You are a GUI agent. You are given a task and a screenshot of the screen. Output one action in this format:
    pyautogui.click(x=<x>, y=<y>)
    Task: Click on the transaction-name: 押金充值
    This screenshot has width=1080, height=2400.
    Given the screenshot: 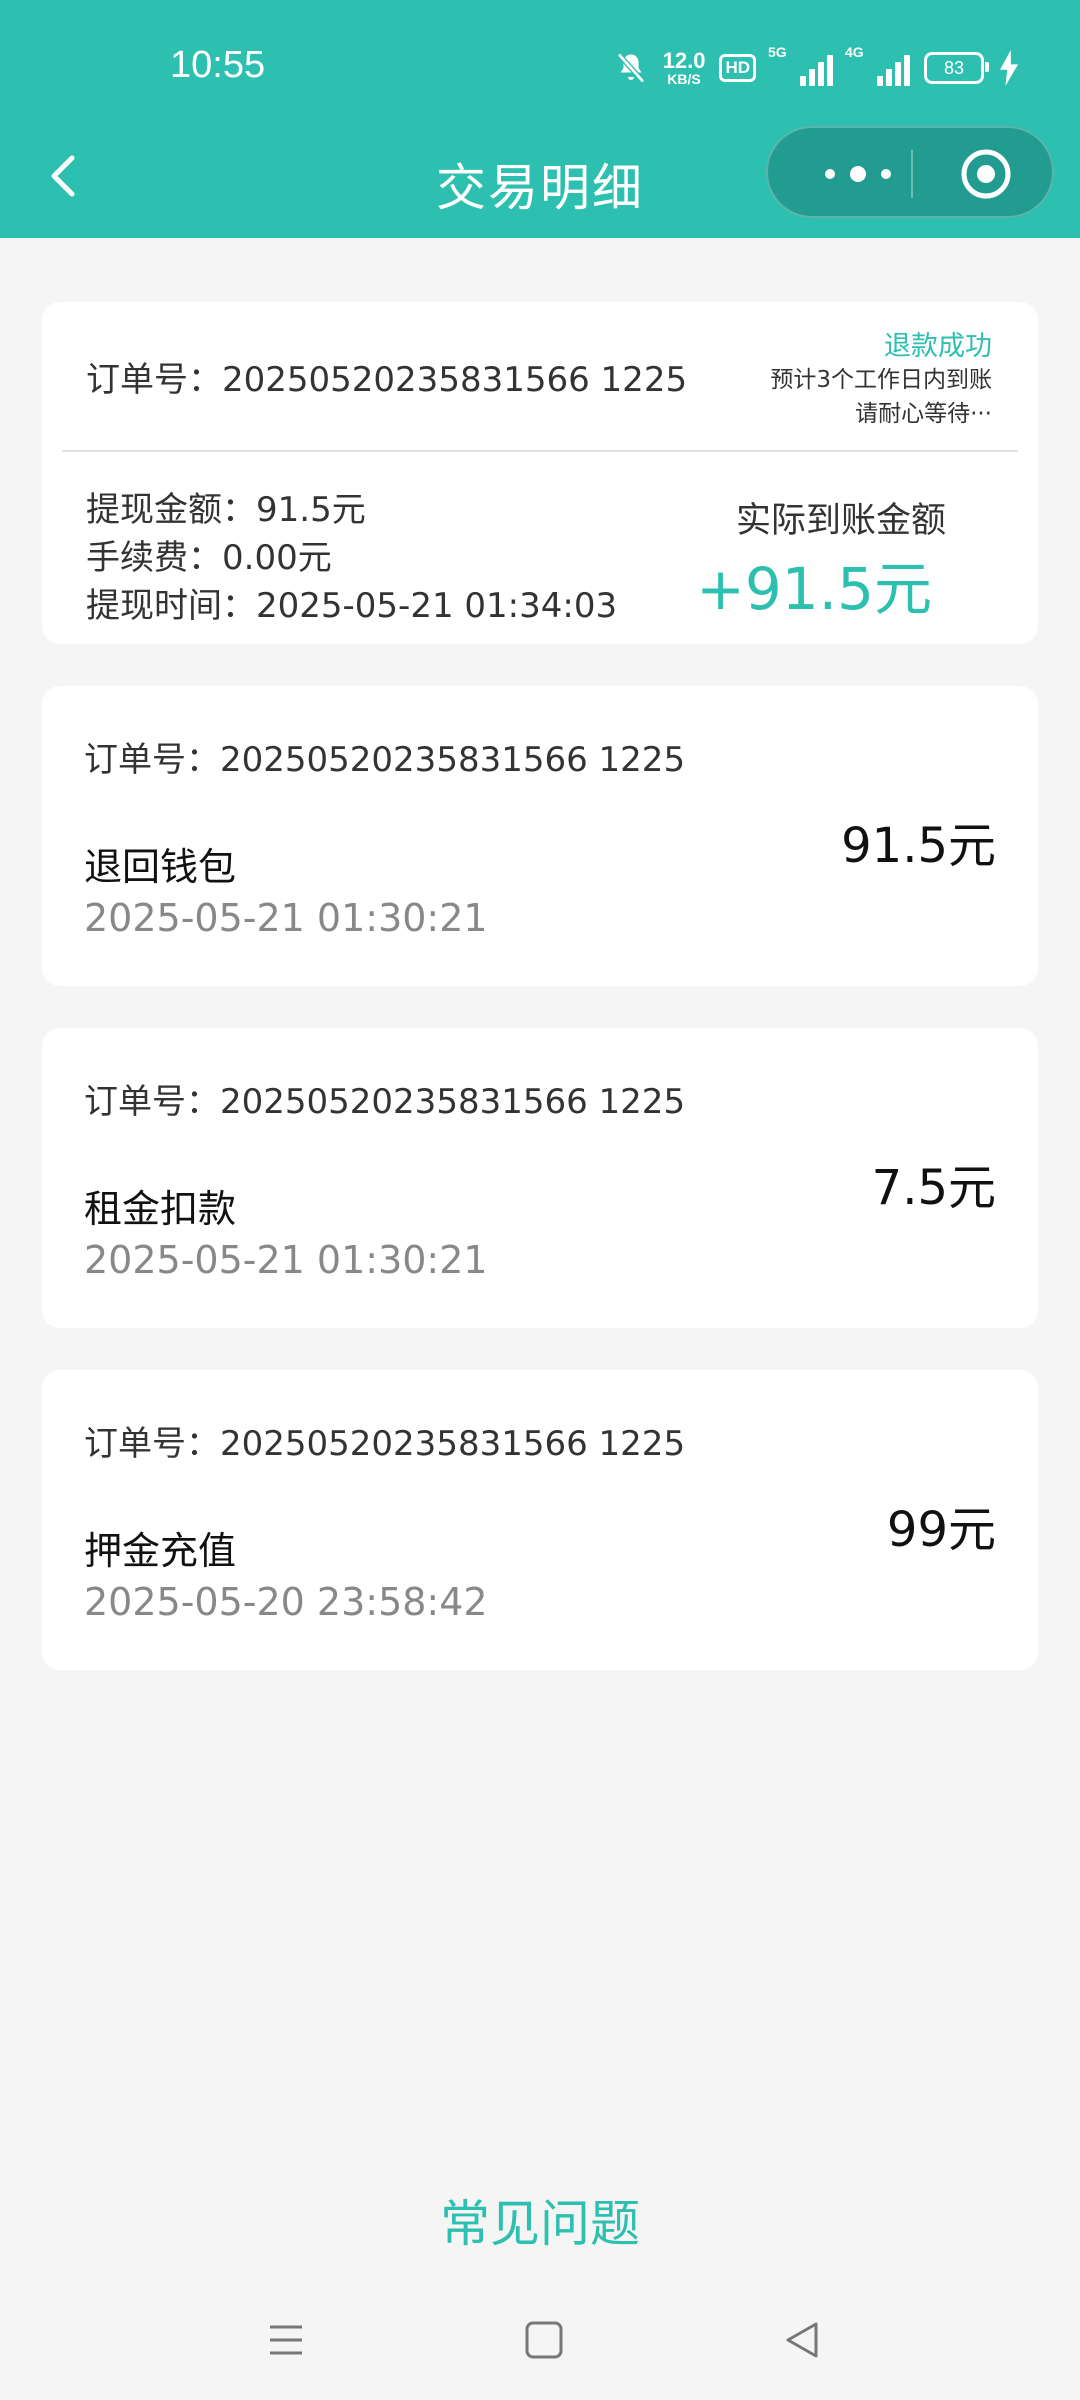 What is the action you would take?
    pyautogui.click(x=160, y=1551)
    